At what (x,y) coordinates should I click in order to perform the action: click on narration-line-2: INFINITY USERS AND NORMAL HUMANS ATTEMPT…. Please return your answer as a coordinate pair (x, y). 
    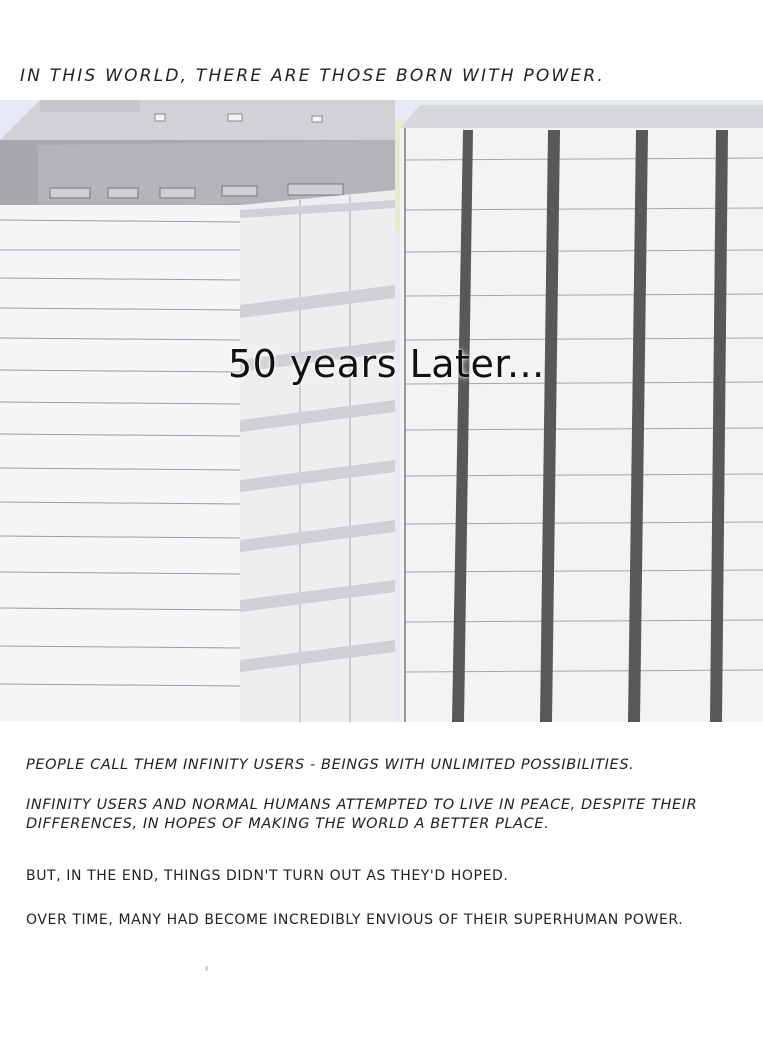
    Looking at the image, I should click on (362, 814).